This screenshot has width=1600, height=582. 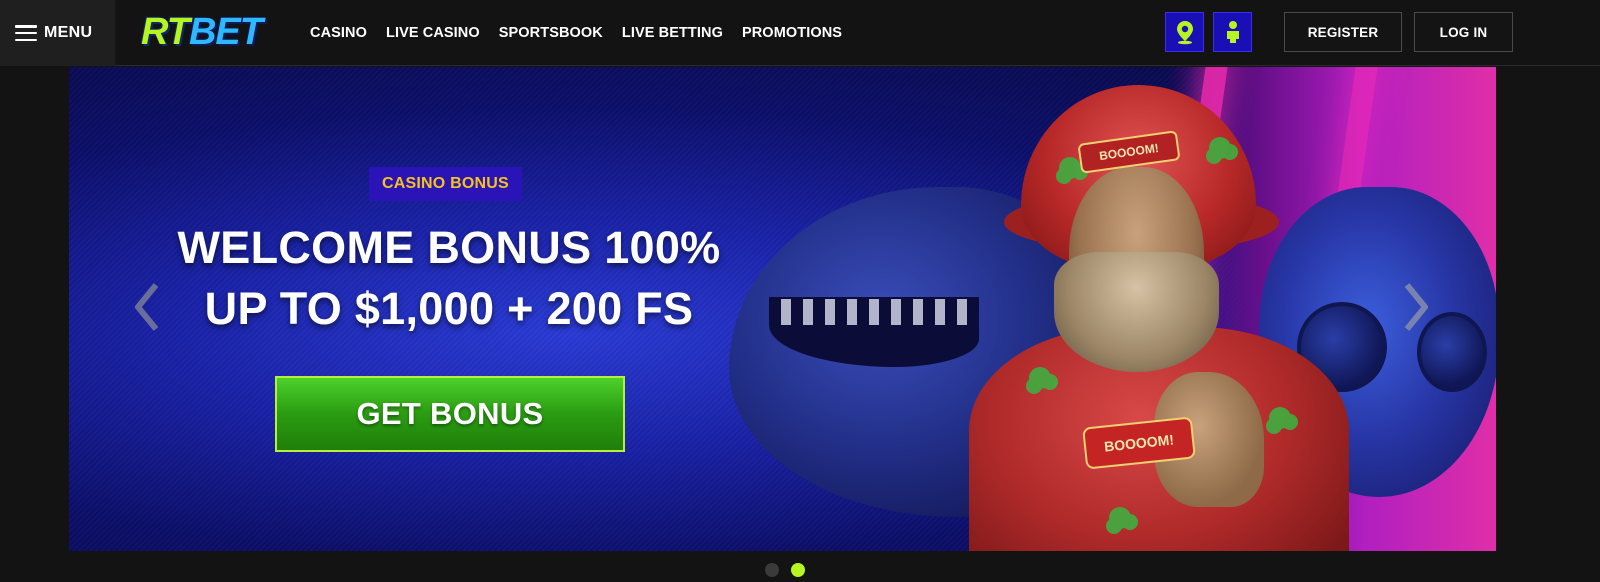 I want to click on dwarf-beard, so click(x=1136, y=312).